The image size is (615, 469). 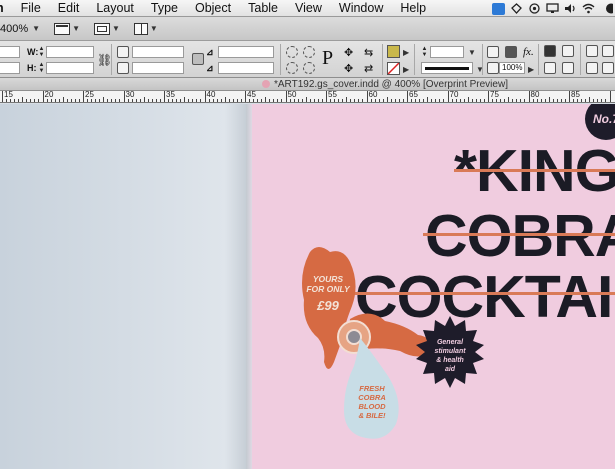 What do you see at coordinates (570, 9) in the screenshot?
I see `volume-icon` at bounding box center [570, 9].